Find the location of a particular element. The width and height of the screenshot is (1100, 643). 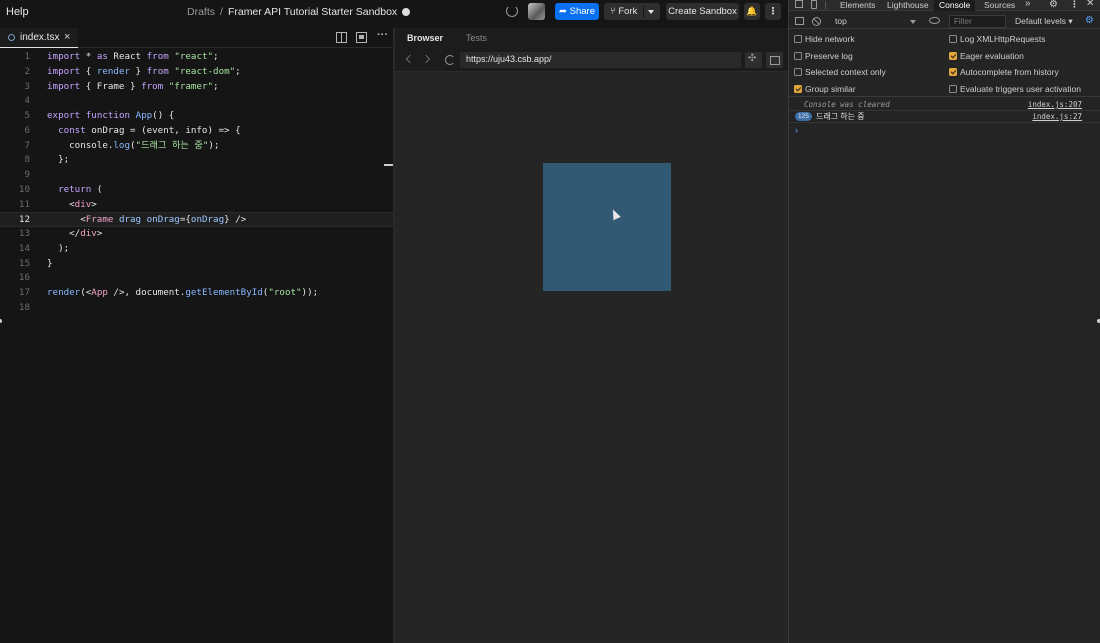

code-line: 5 export function App() { is located at coordinates (196, 116).